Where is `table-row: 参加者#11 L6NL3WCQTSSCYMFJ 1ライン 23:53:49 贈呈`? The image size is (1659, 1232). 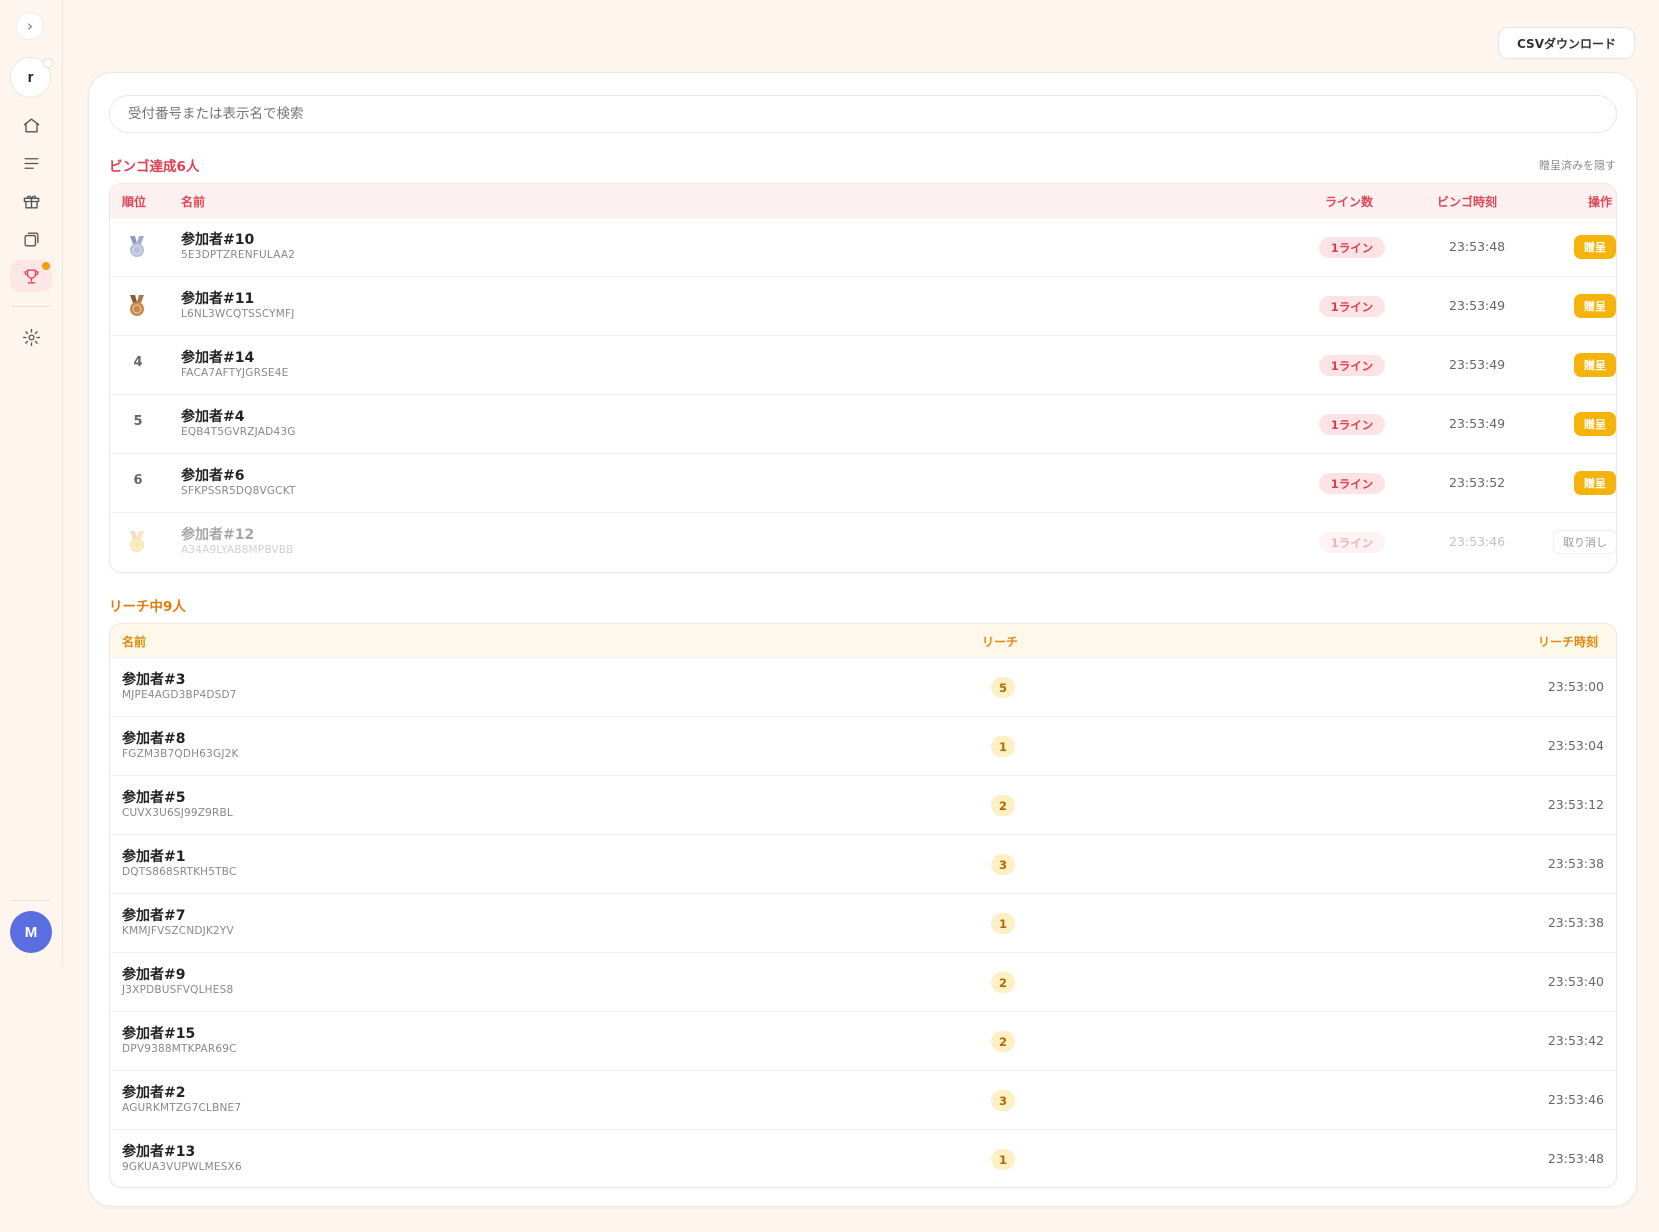
table-row: 参加者#11 L6NL3WCQTSSCYMFJ 1ライン 23:53:49 贈呈 is located at coordinates (863, 305).